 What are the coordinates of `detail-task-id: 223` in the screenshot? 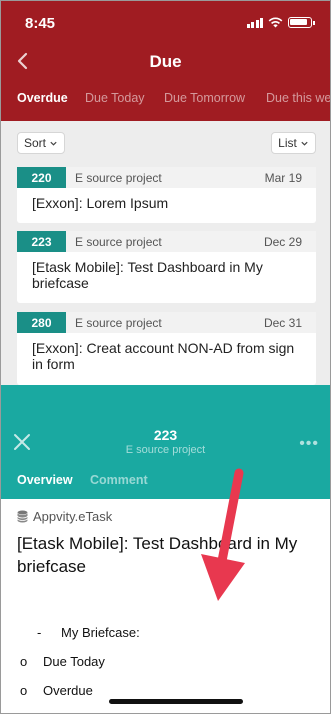 It's located at (165, 435).